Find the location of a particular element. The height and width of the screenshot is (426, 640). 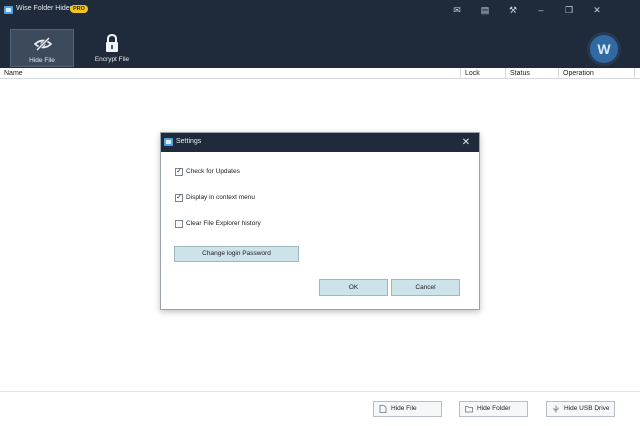

hidden-eye-icon is located at coordinates (43, 44).